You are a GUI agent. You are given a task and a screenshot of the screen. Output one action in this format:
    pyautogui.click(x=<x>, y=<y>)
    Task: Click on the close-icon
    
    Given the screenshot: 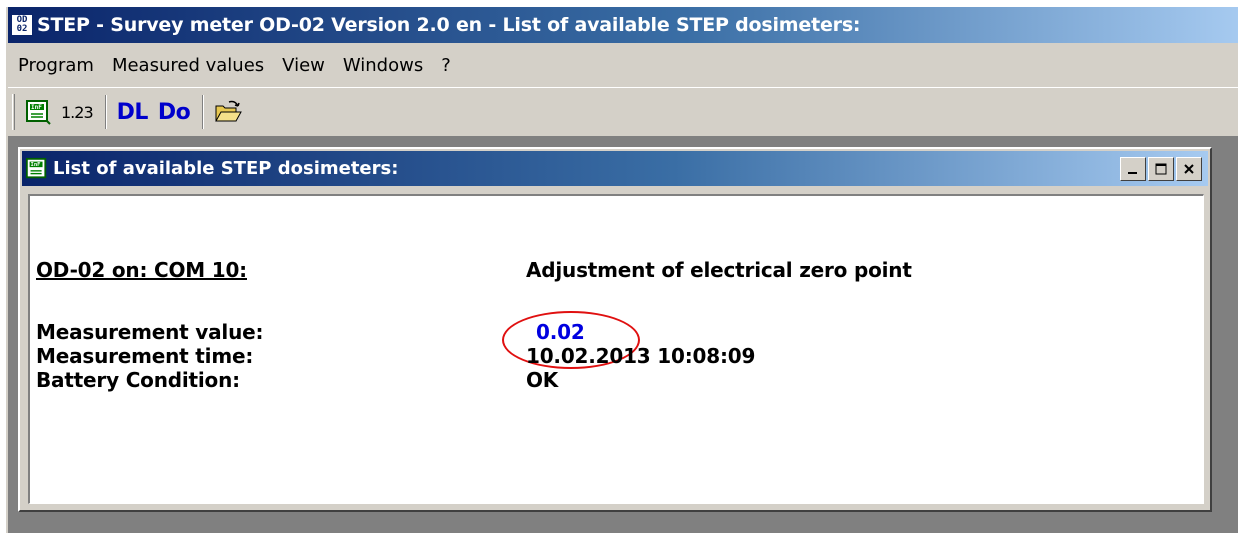 What is the action you would take?
    pyautogui.click(x=1189, y=169)
    